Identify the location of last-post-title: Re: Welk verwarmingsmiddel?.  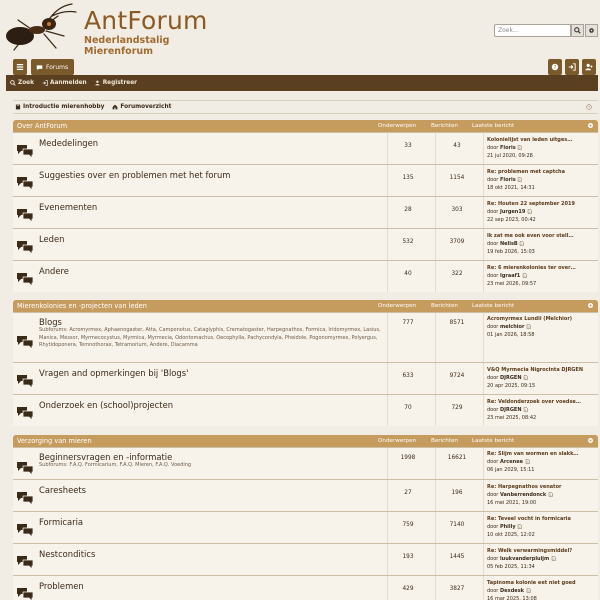
(529, 551).